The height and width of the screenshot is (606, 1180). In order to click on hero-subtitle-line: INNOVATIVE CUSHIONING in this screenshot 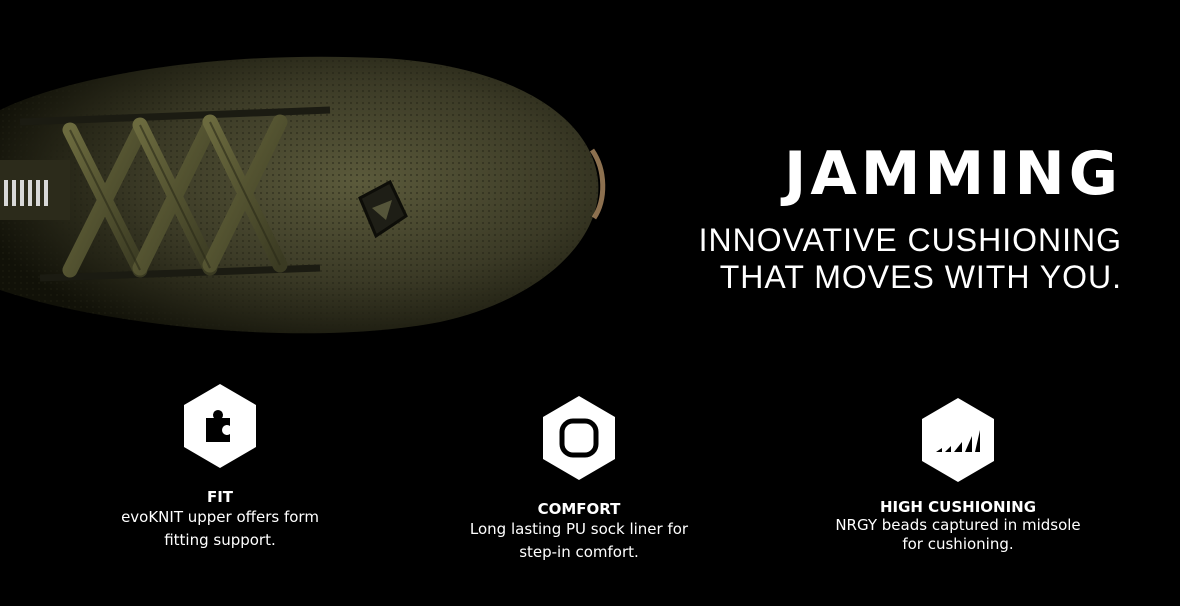, I will do `click(910, 240)`.